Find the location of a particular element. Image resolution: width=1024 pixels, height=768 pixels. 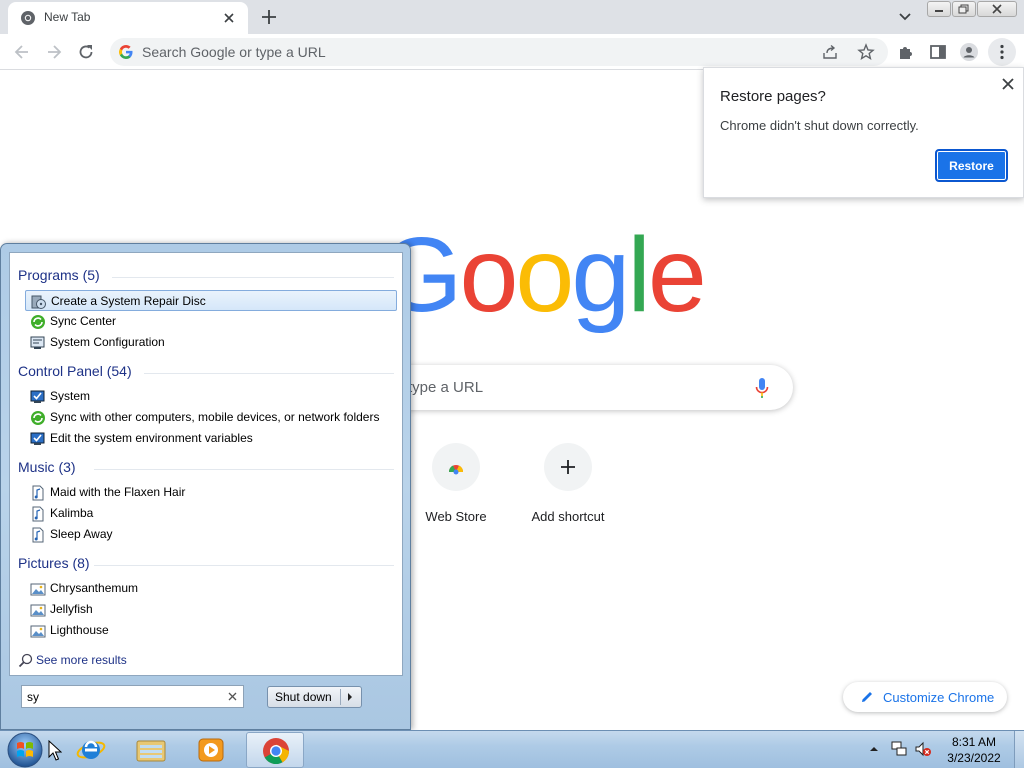

omnibox-input is located at coordinates (462, 52).